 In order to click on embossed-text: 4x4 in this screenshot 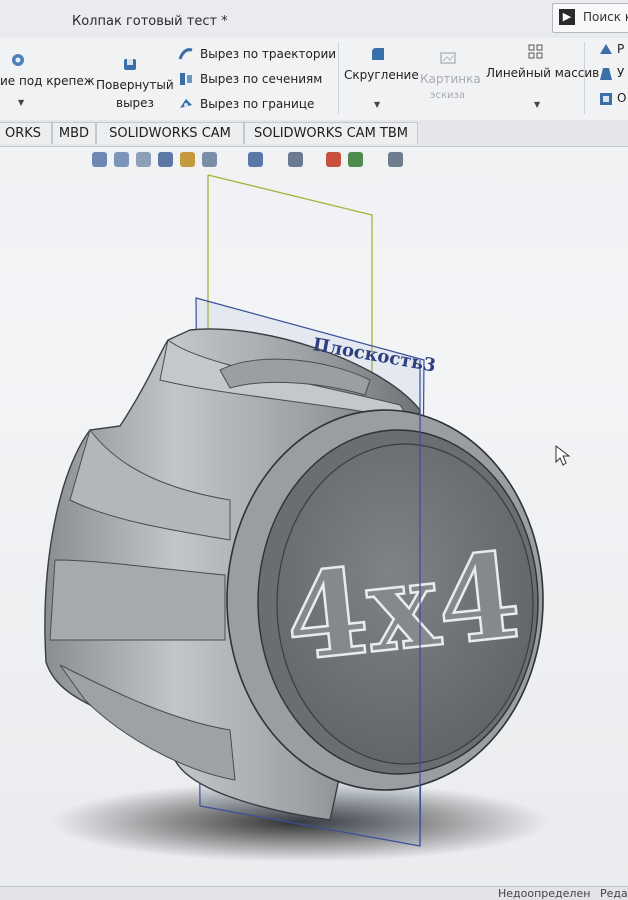, I will do `click(402, 606)`.